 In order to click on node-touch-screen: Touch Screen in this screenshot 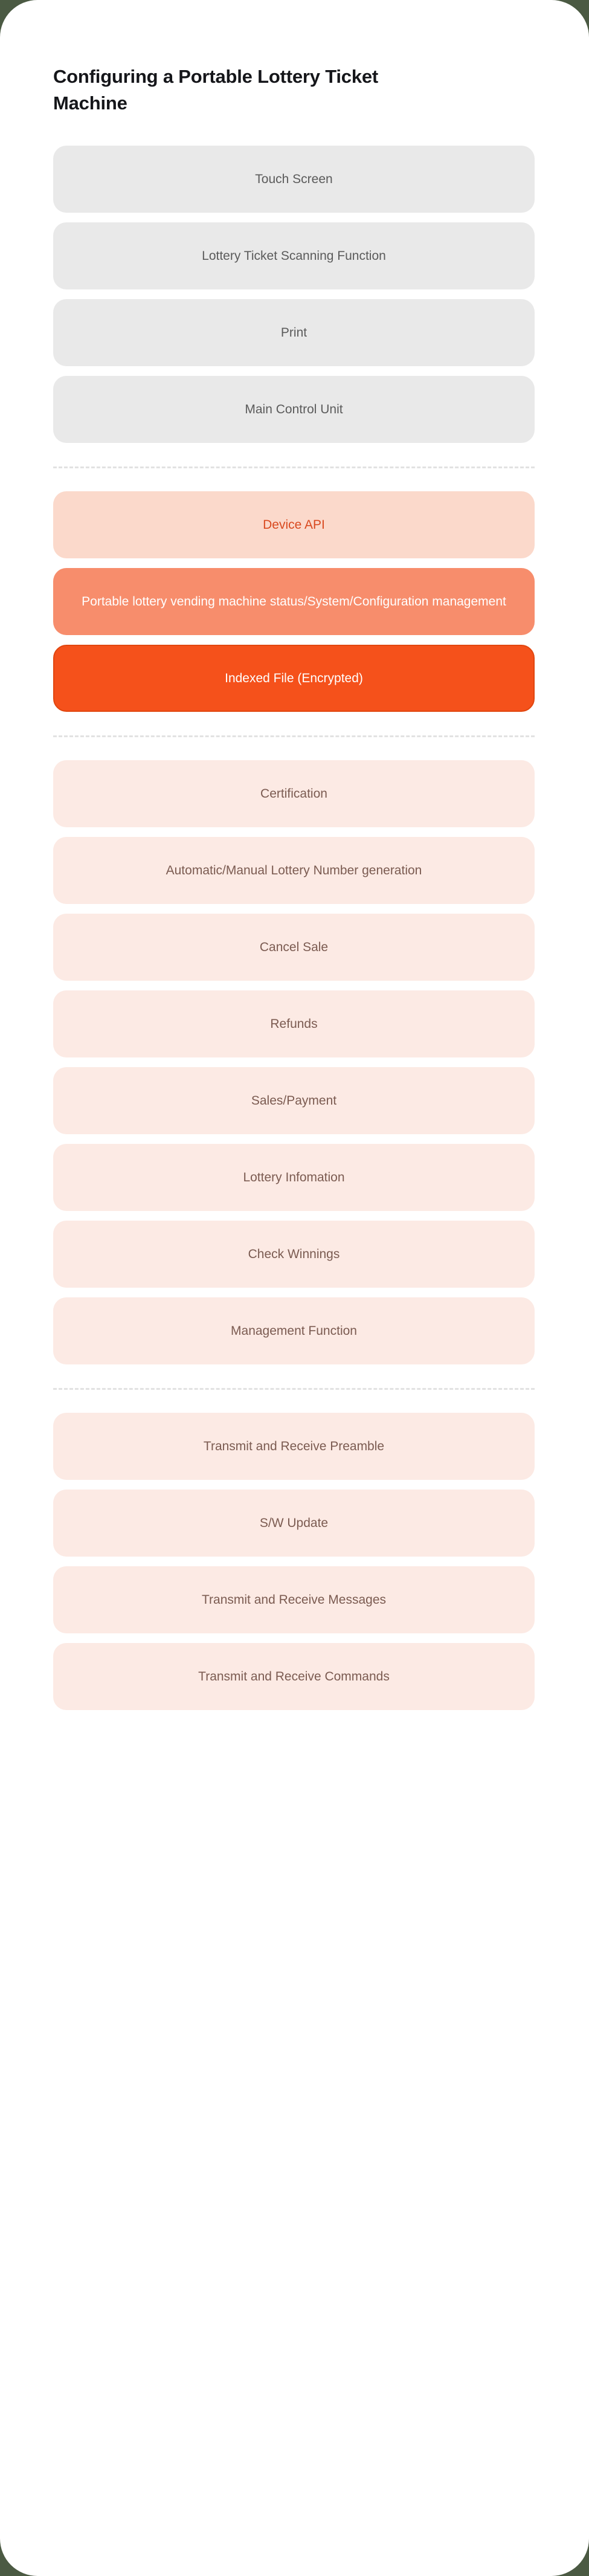, I will do `click(294, 180)`.